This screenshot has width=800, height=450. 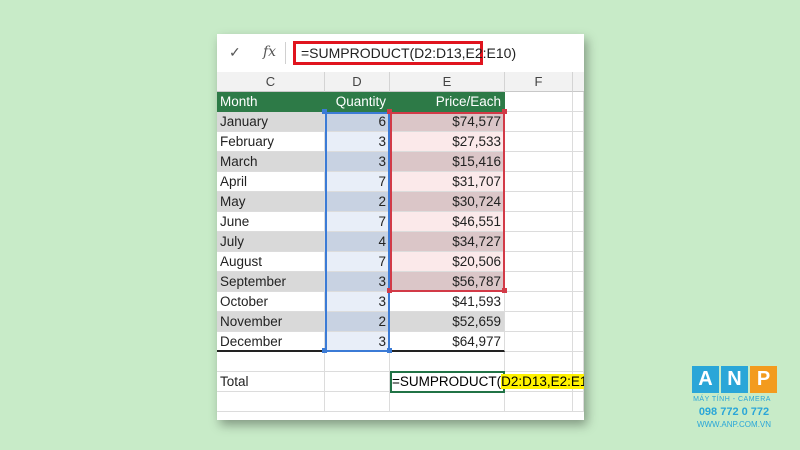 I want to click on price-cell: $74,577, so click(x=447, y=122).